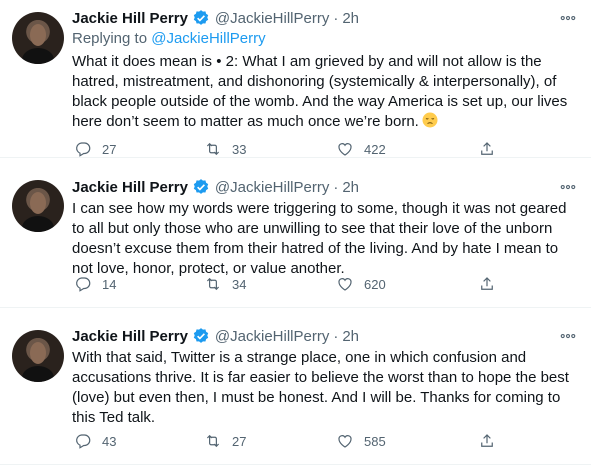  What do you see at coordinates (375, 441) in the screenshot?
I see `like-count: 585` at bounding box center [375, 441].